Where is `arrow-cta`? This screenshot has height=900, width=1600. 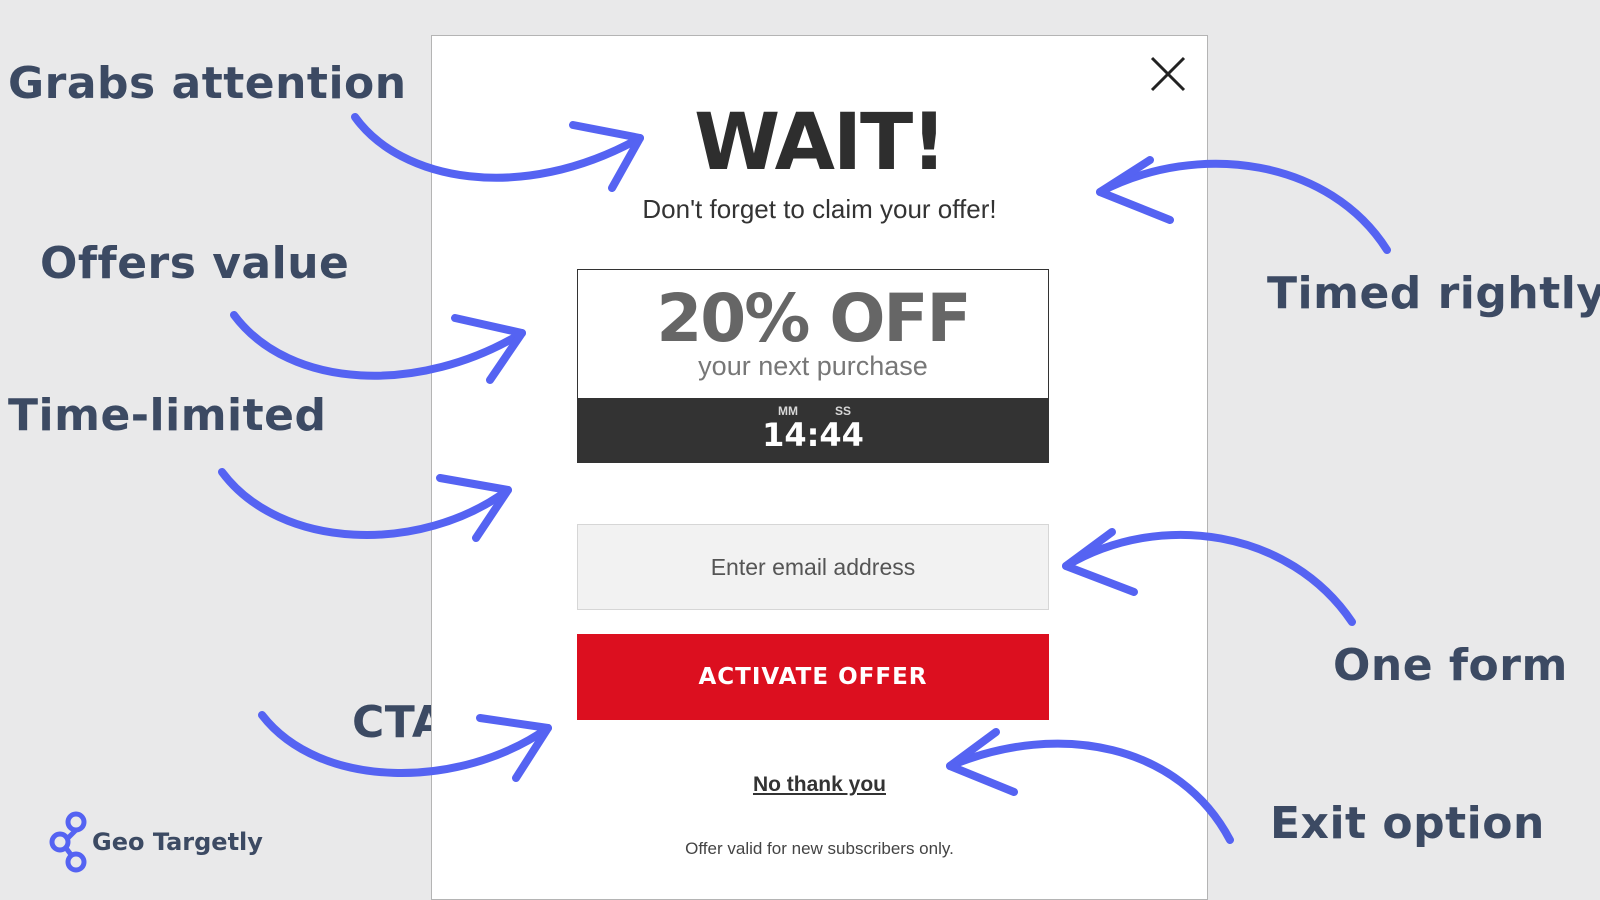
arrow-cta is located at coordinates (405, 746).